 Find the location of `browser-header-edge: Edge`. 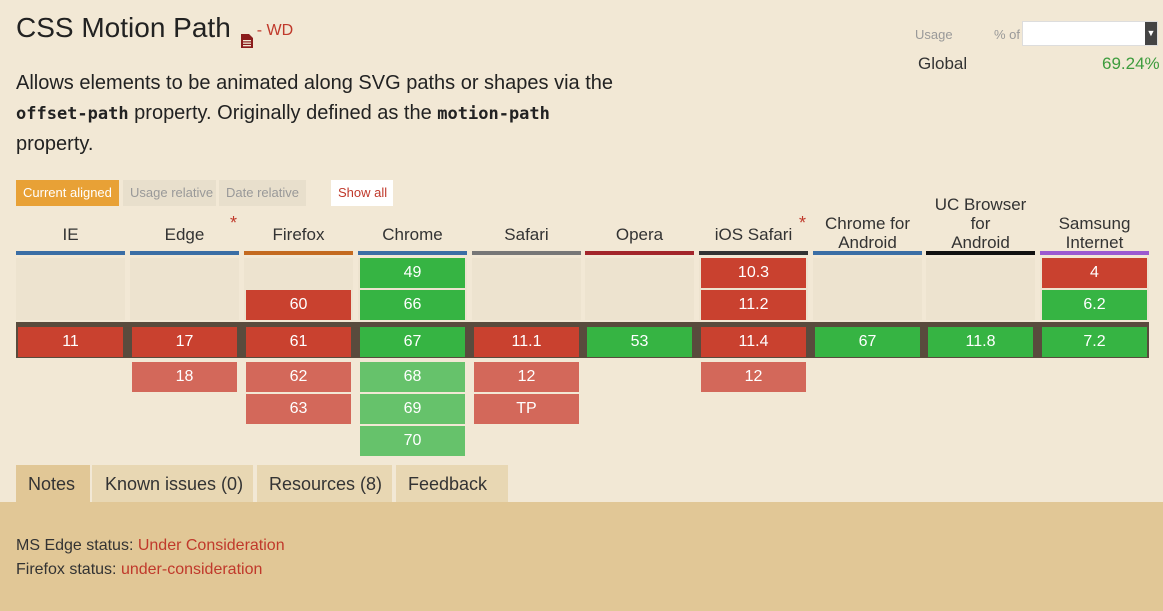

browser-header-edge: Edge is located at coordinates (184, 232).